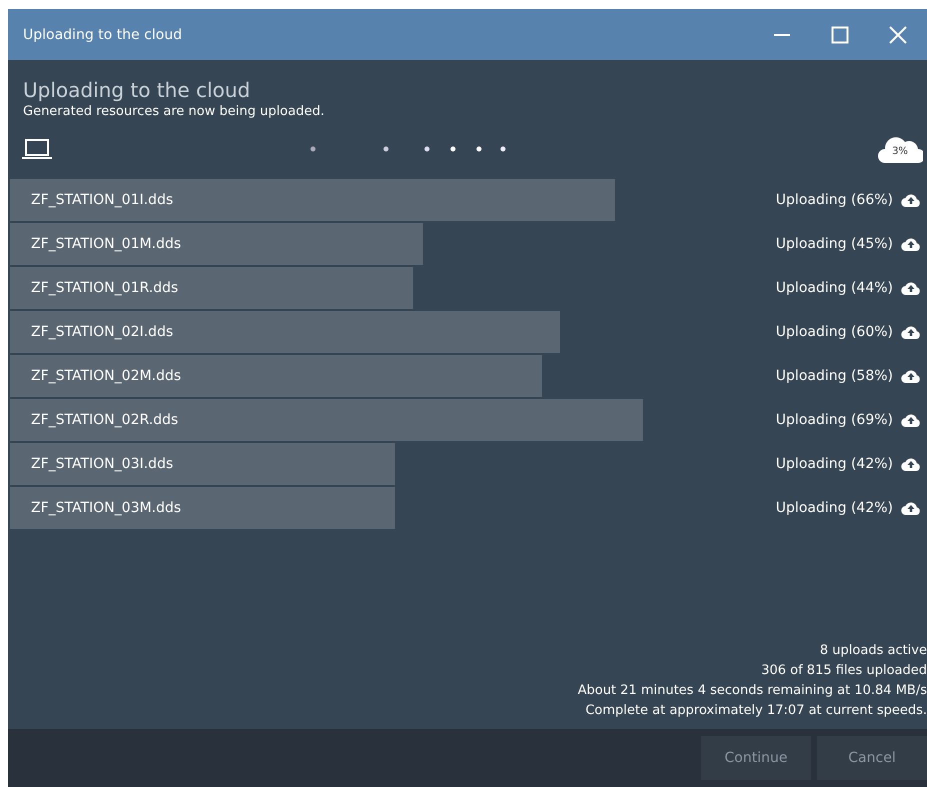  Describe the element at coordinates (102, 464) in the screenshot. I see `file-name: ZF_STATION_03I.dds` at that location.